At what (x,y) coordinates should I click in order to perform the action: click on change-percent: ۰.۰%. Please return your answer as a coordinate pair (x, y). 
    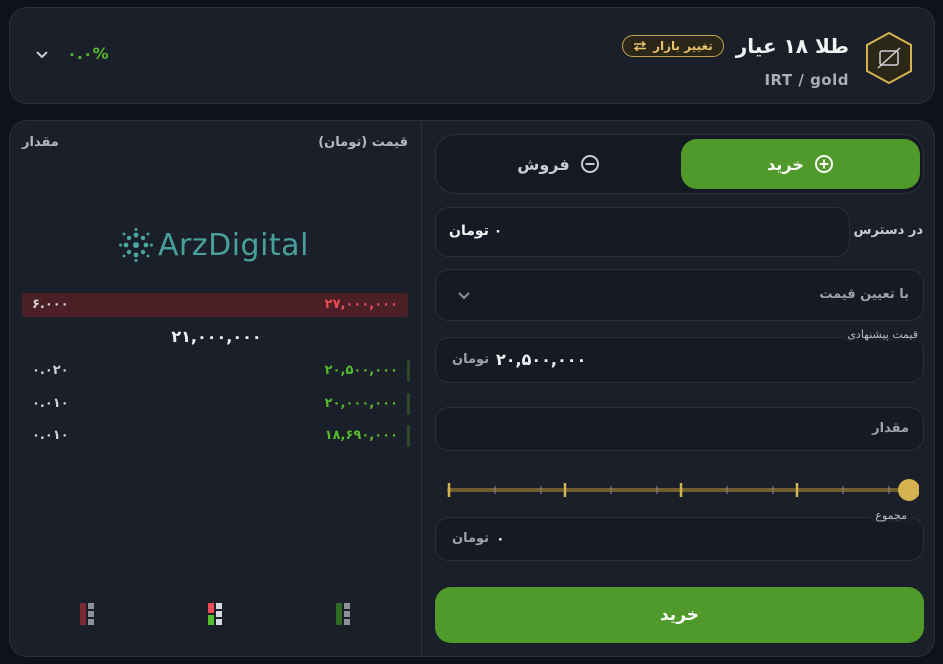
    Looking at the image, I should click on (88, 53).